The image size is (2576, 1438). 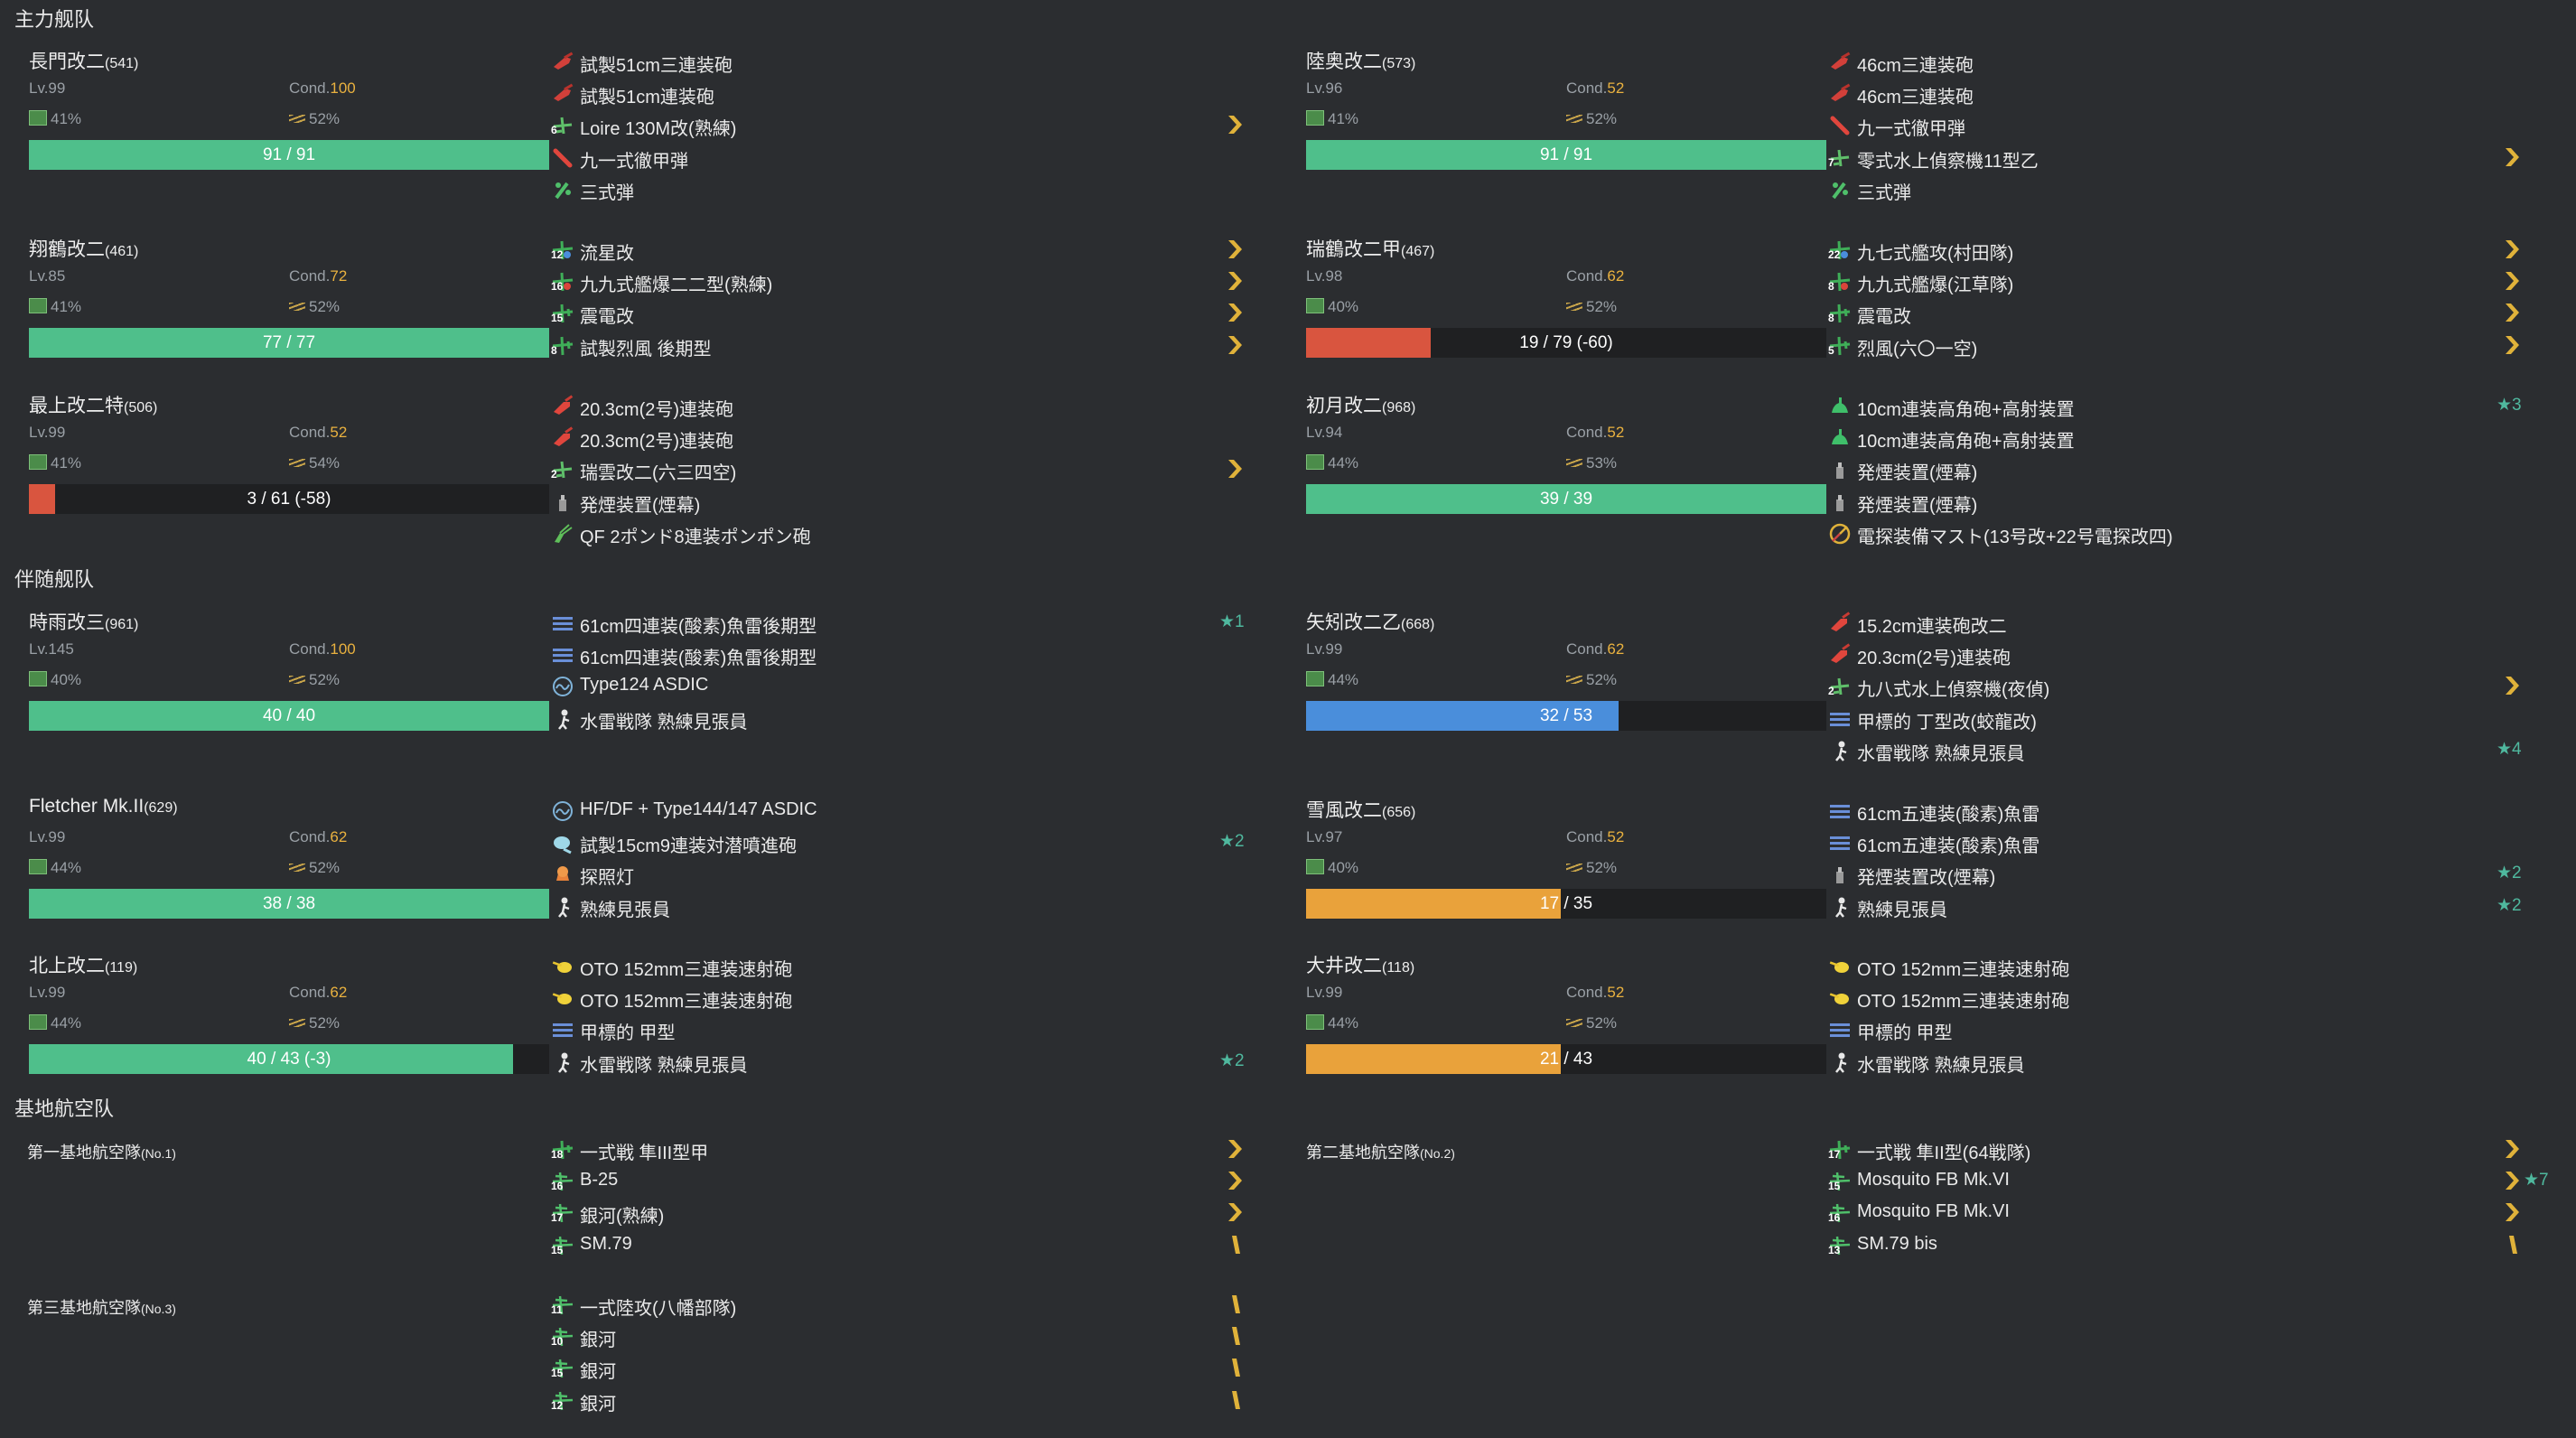 I want to click on equipment-slot: 10cm連装高角砲+高射装置 ★3, so click(x=2180, y=405).